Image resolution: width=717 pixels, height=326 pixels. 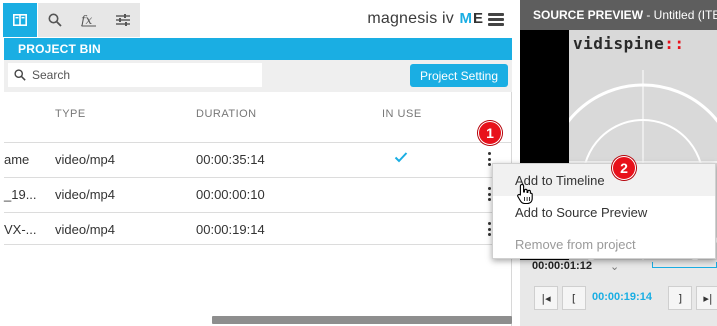 What do you see at coordinates (681, 15) in the screenshot?
I see `source-preview-title-rest: - Untitled (ITEM` at bounding box center [681, 15].